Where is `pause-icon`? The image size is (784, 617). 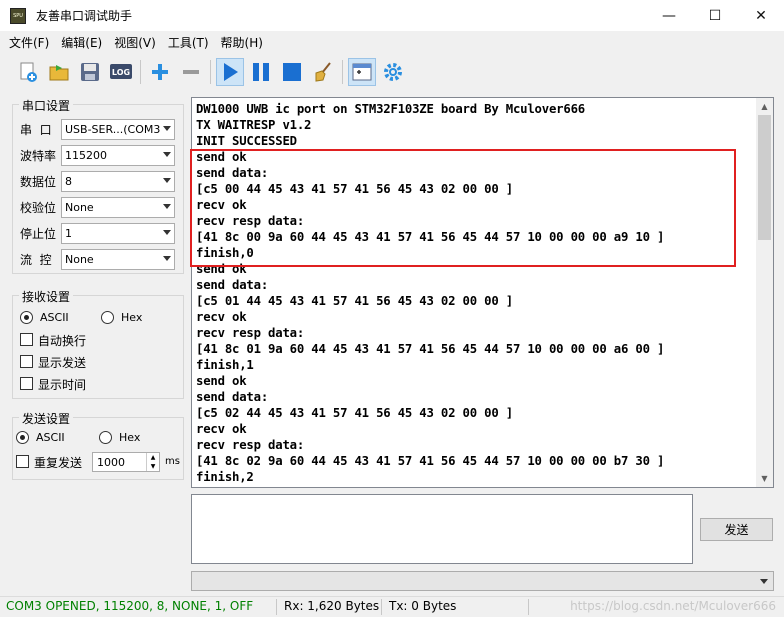
pause-icon is located at coordinates (261, 72).